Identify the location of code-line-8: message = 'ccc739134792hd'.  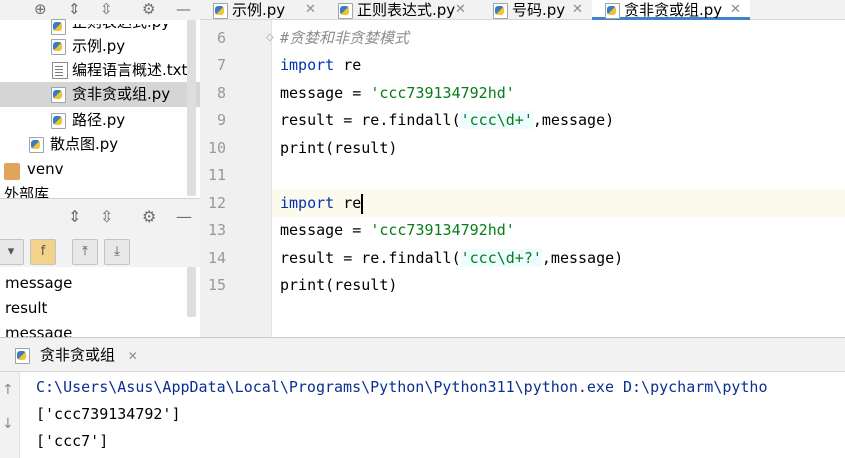
(397, 93).